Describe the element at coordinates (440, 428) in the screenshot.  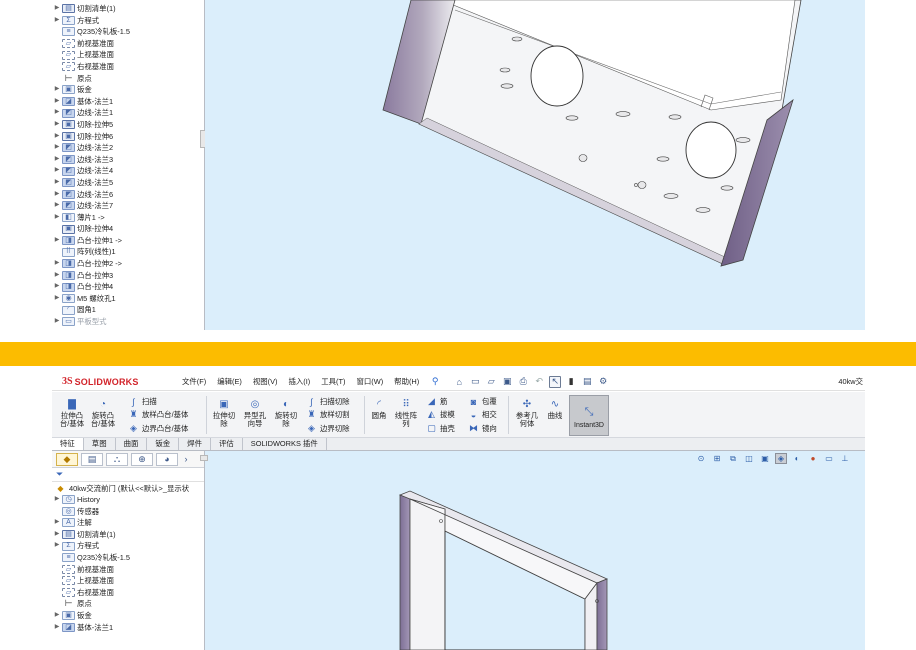
I see `shell-button: ▢ 抽壳` at that location.